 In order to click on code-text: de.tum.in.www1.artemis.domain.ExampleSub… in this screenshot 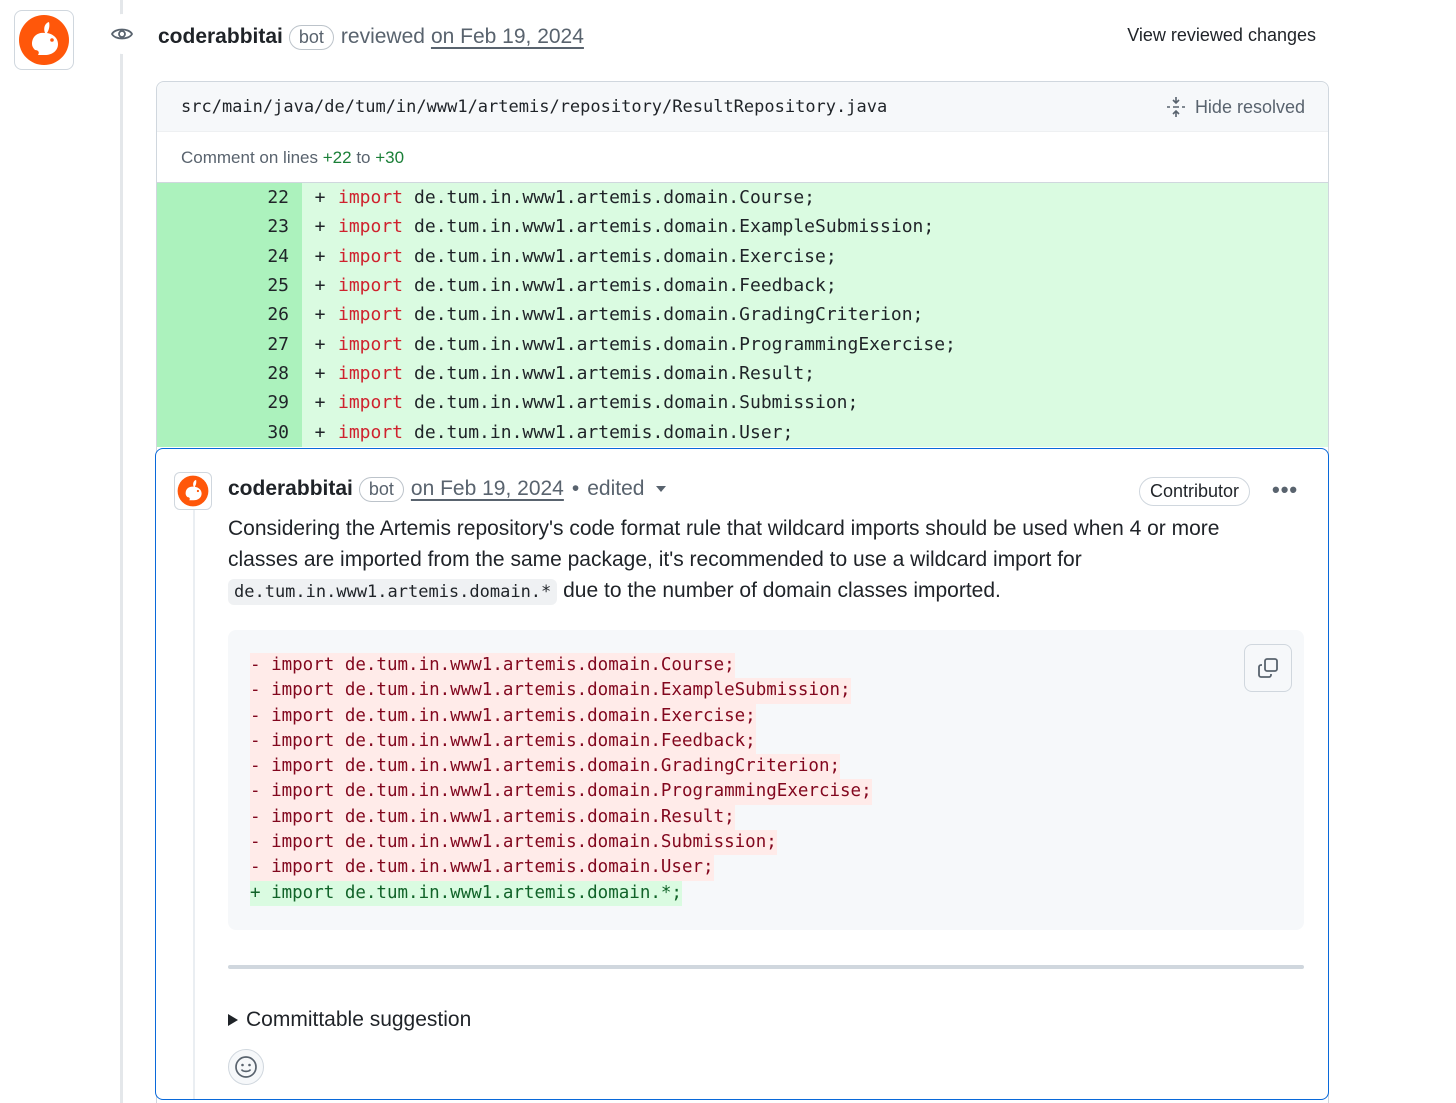, I will do `click(674, 227)`.